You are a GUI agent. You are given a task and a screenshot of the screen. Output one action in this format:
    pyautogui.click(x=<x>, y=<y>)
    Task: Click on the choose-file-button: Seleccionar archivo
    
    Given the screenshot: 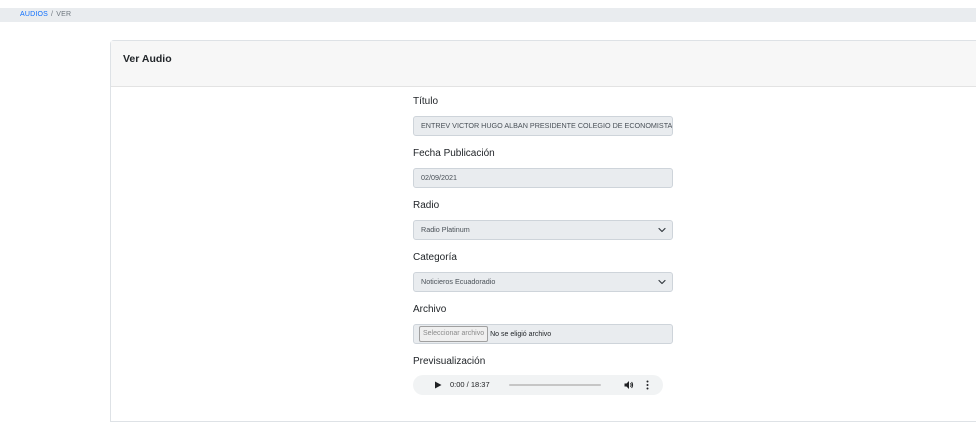 What is the action you would take?
    pyautogui.click(x=454, y=334)
    